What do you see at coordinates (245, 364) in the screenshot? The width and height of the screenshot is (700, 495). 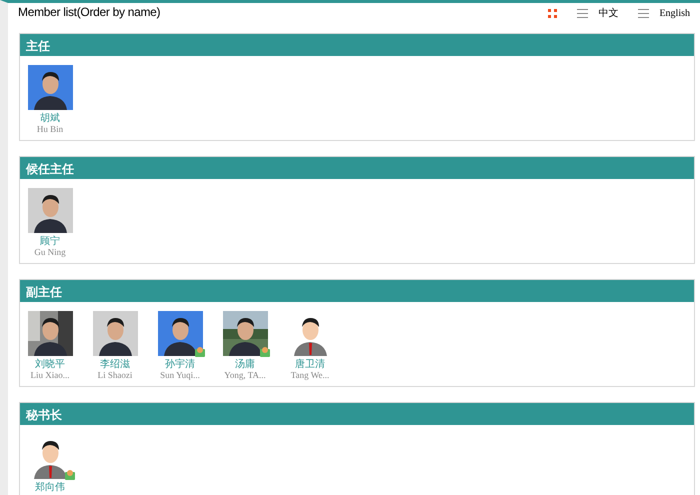 I see `member-name: 汤庸` at bounding box center [245, 364].